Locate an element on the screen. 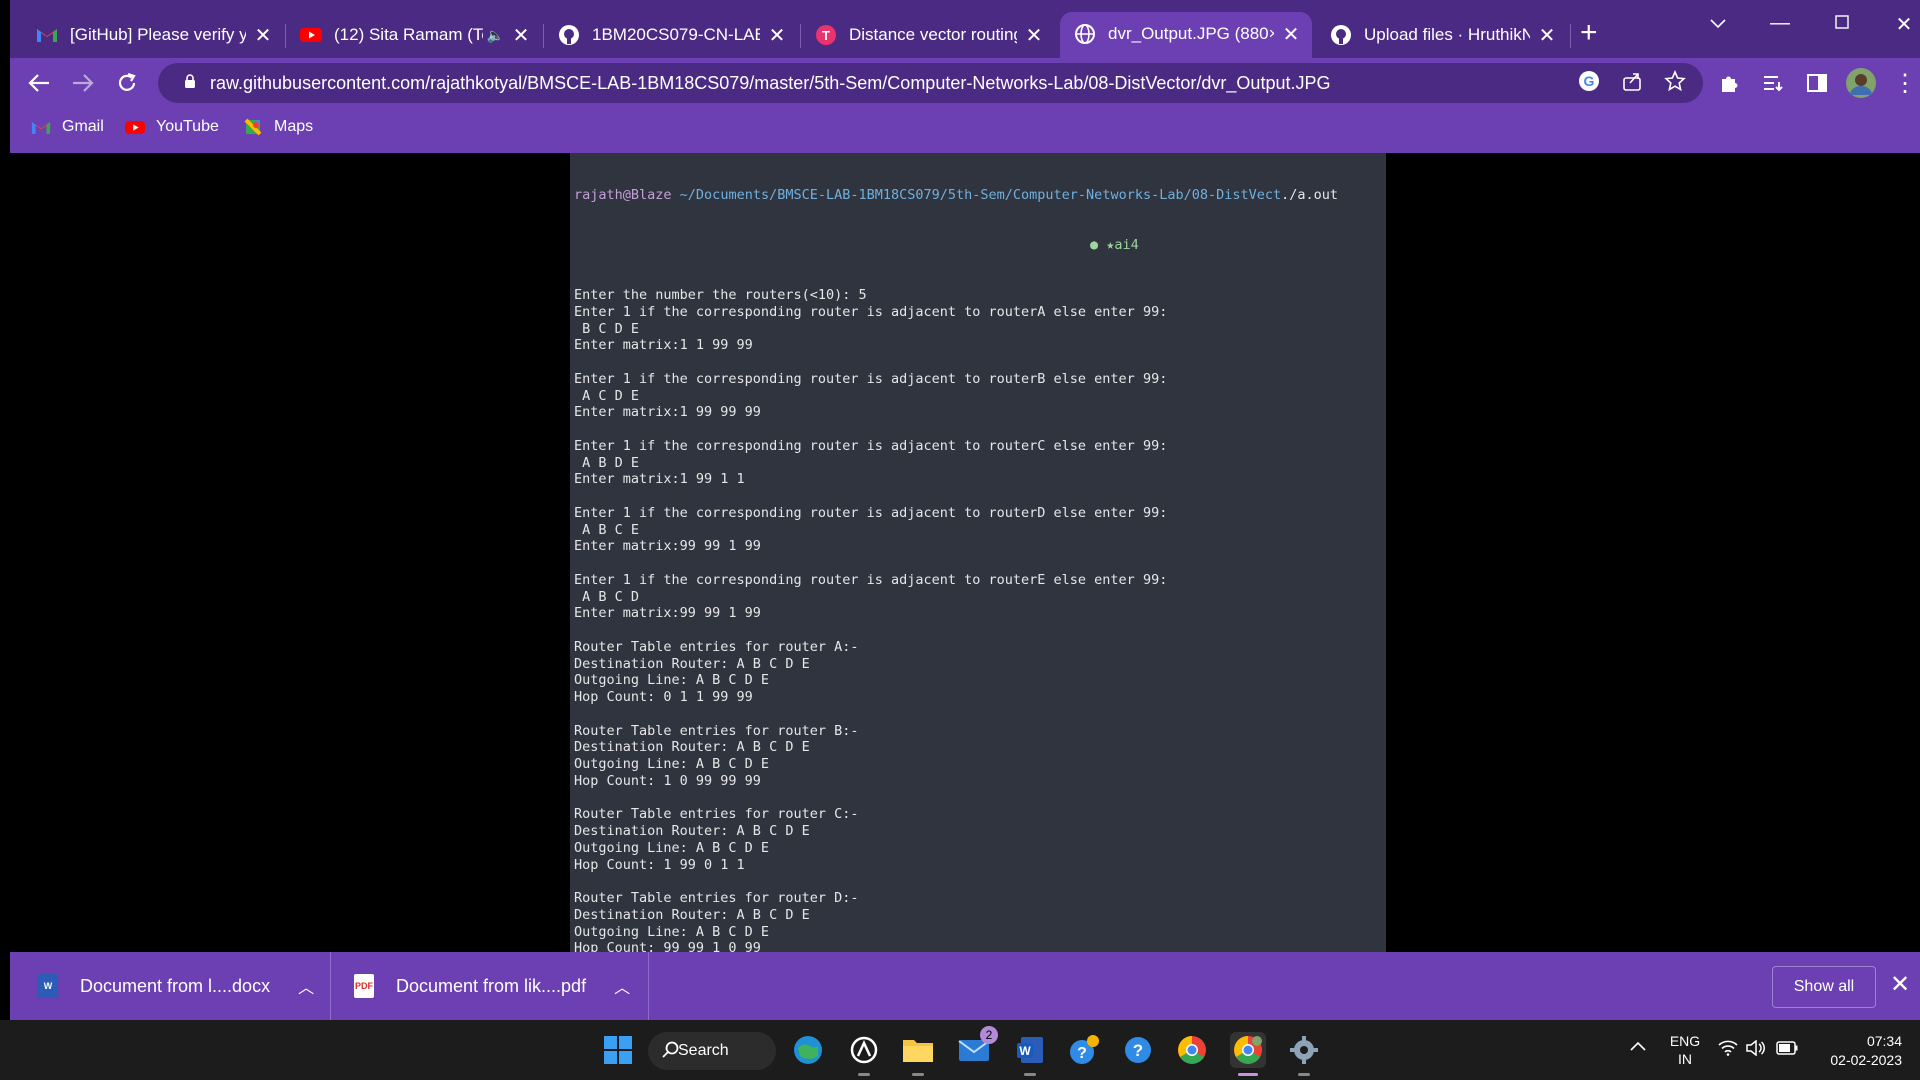 This screenshot has width=1920, height=1080. reload-icon is located at coordinates (127, 83).